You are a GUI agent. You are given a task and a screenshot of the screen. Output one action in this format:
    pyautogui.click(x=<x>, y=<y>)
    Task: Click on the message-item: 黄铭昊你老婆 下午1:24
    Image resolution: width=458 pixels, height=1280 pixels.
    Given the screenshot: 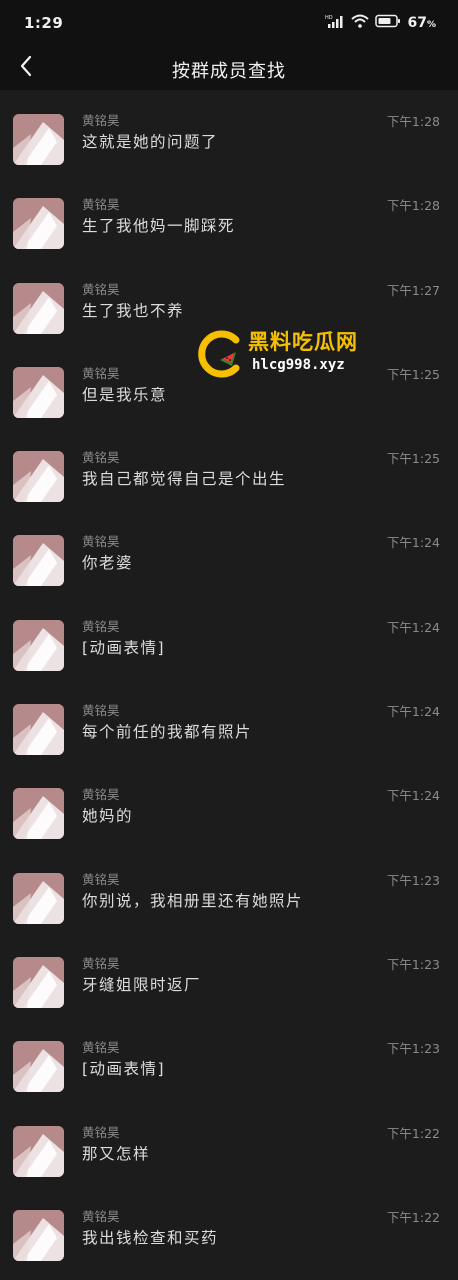 What is the action you would take?
    pyautogui.click(x=229, y=559)
    